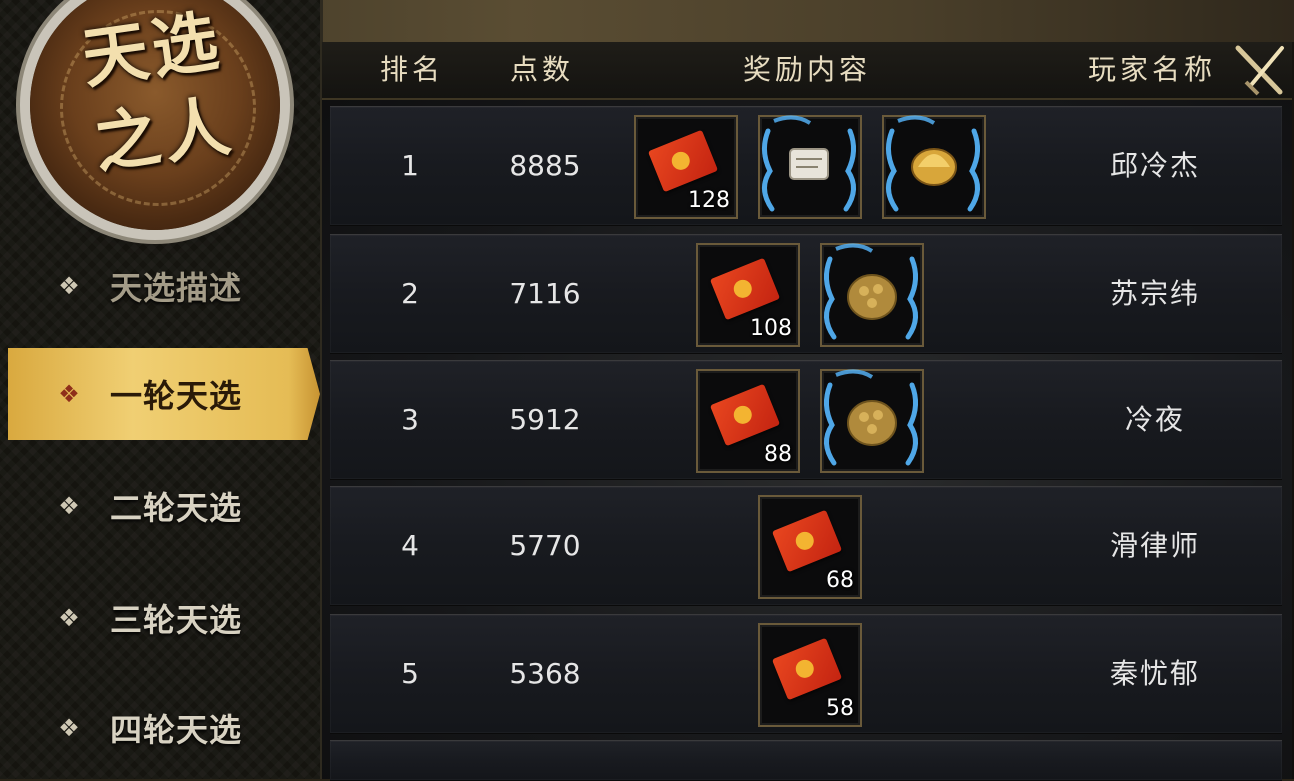 This screenshot has height=781, width=1294. What do you see at coordinates (809, 674) in the screenshot?
I see `reward-item: 58` at bounding box center [809, 674].